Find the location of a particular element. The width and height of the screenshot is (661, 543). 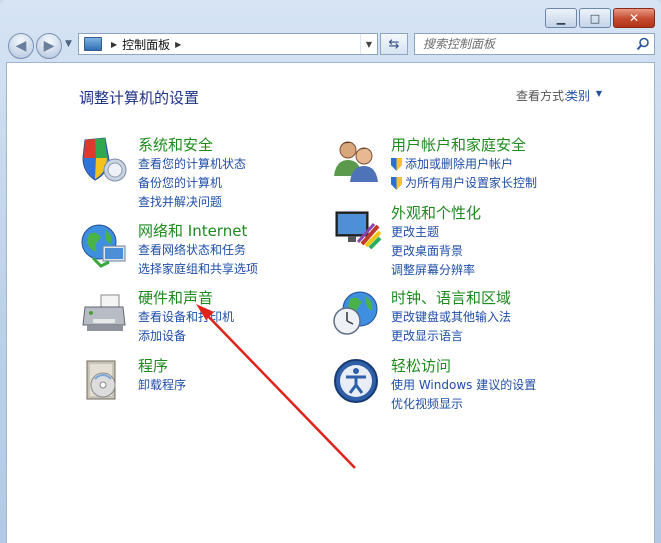

caption-buttons: ▁ □ ✕ is located at coordinates (600, 18).